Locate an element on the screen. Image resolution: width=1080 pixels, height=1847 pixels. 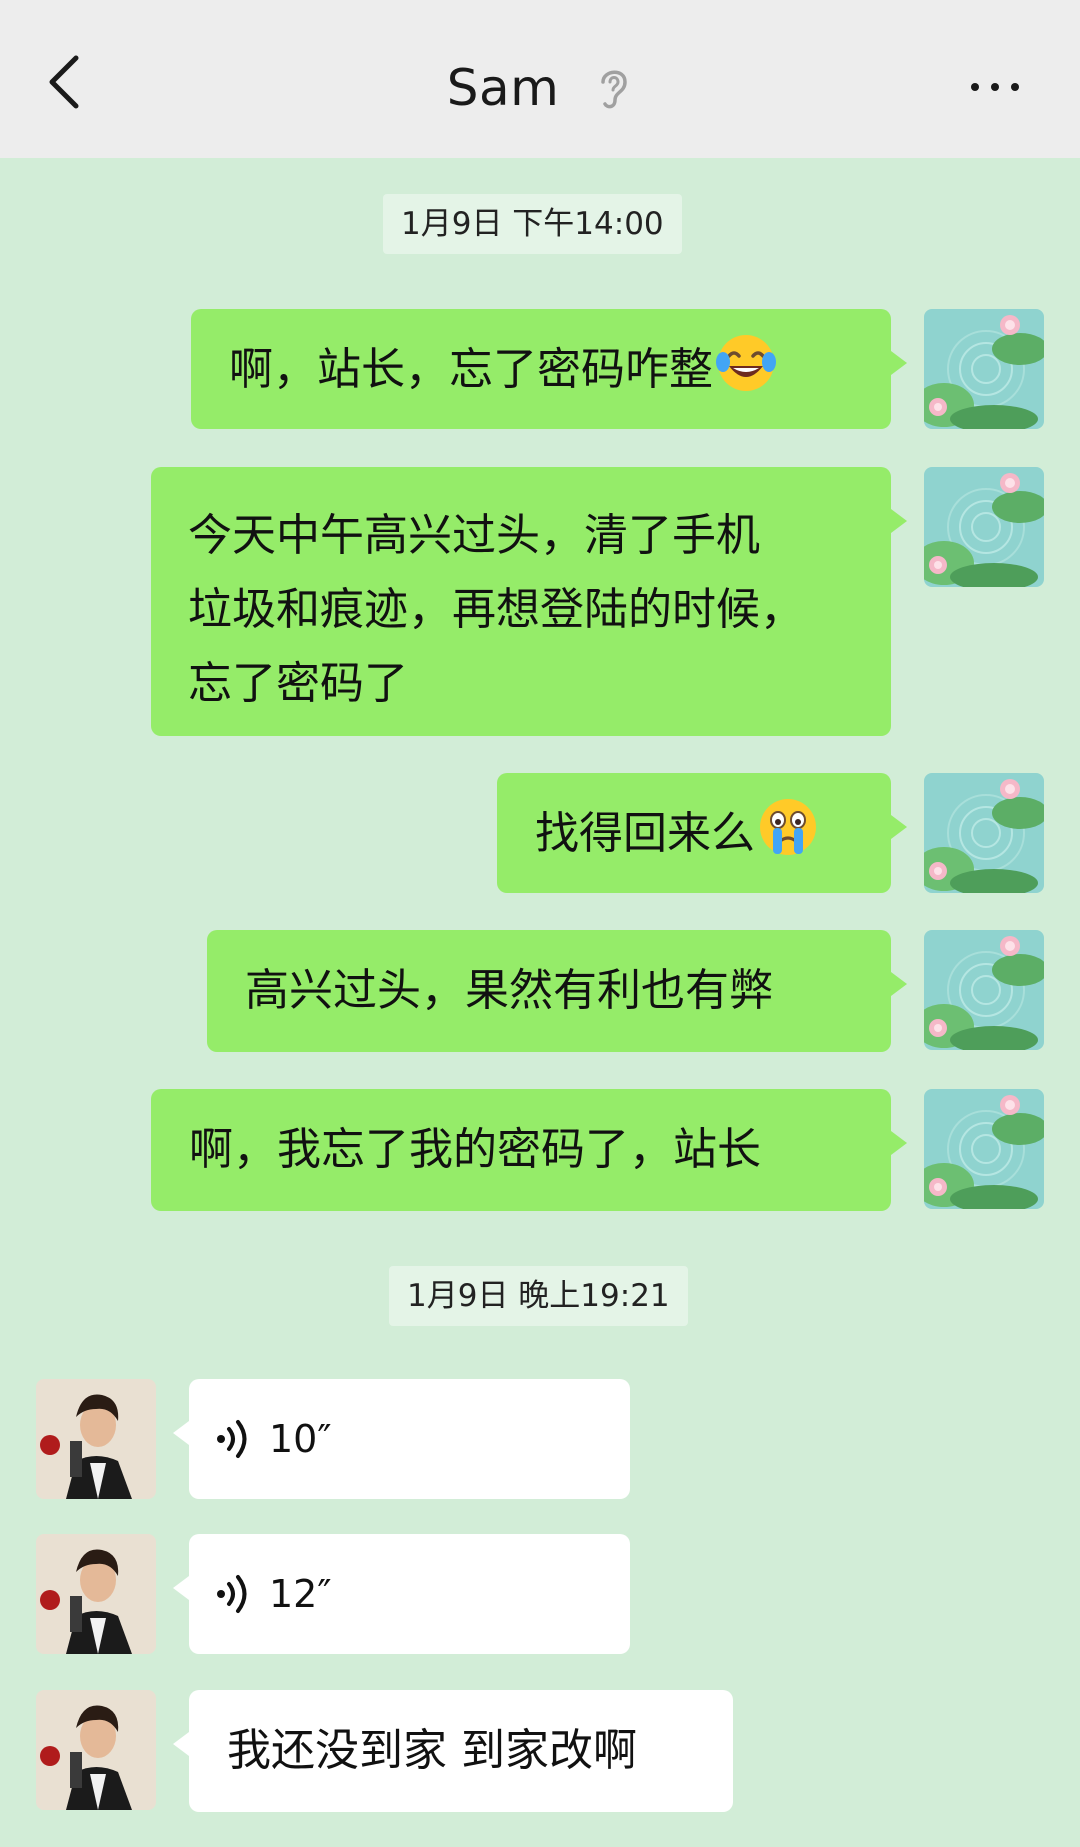
message-line: 忘了密码了 is located at coordinates (298, 683).